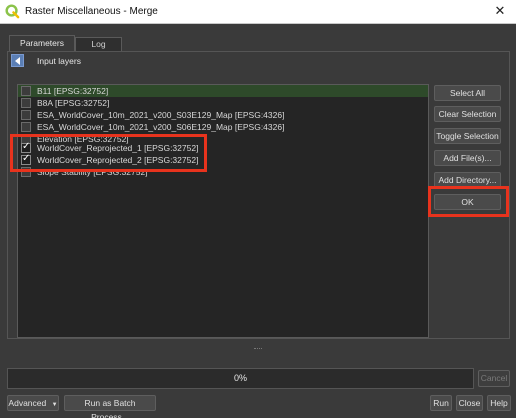  Describe the element at coordinates (92, 172) in the screenshot. I see `layer-name: Slope Stability [EPSG:32752]` at that location.